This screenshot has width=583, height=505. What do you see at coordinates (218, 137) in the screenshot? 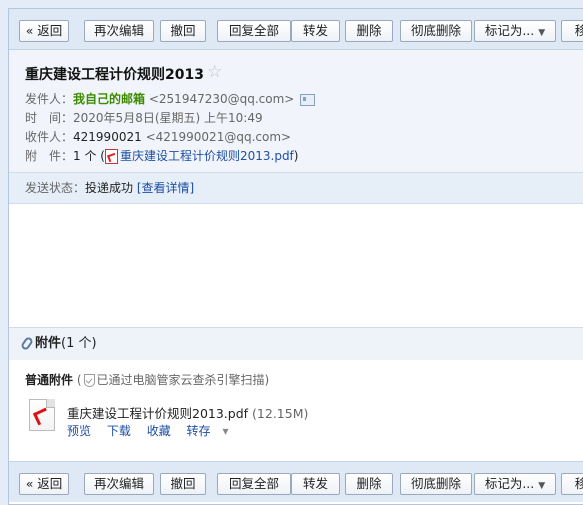
I see `recipient-email: <421990021@qq.com>` at bounding box center [218, 137].